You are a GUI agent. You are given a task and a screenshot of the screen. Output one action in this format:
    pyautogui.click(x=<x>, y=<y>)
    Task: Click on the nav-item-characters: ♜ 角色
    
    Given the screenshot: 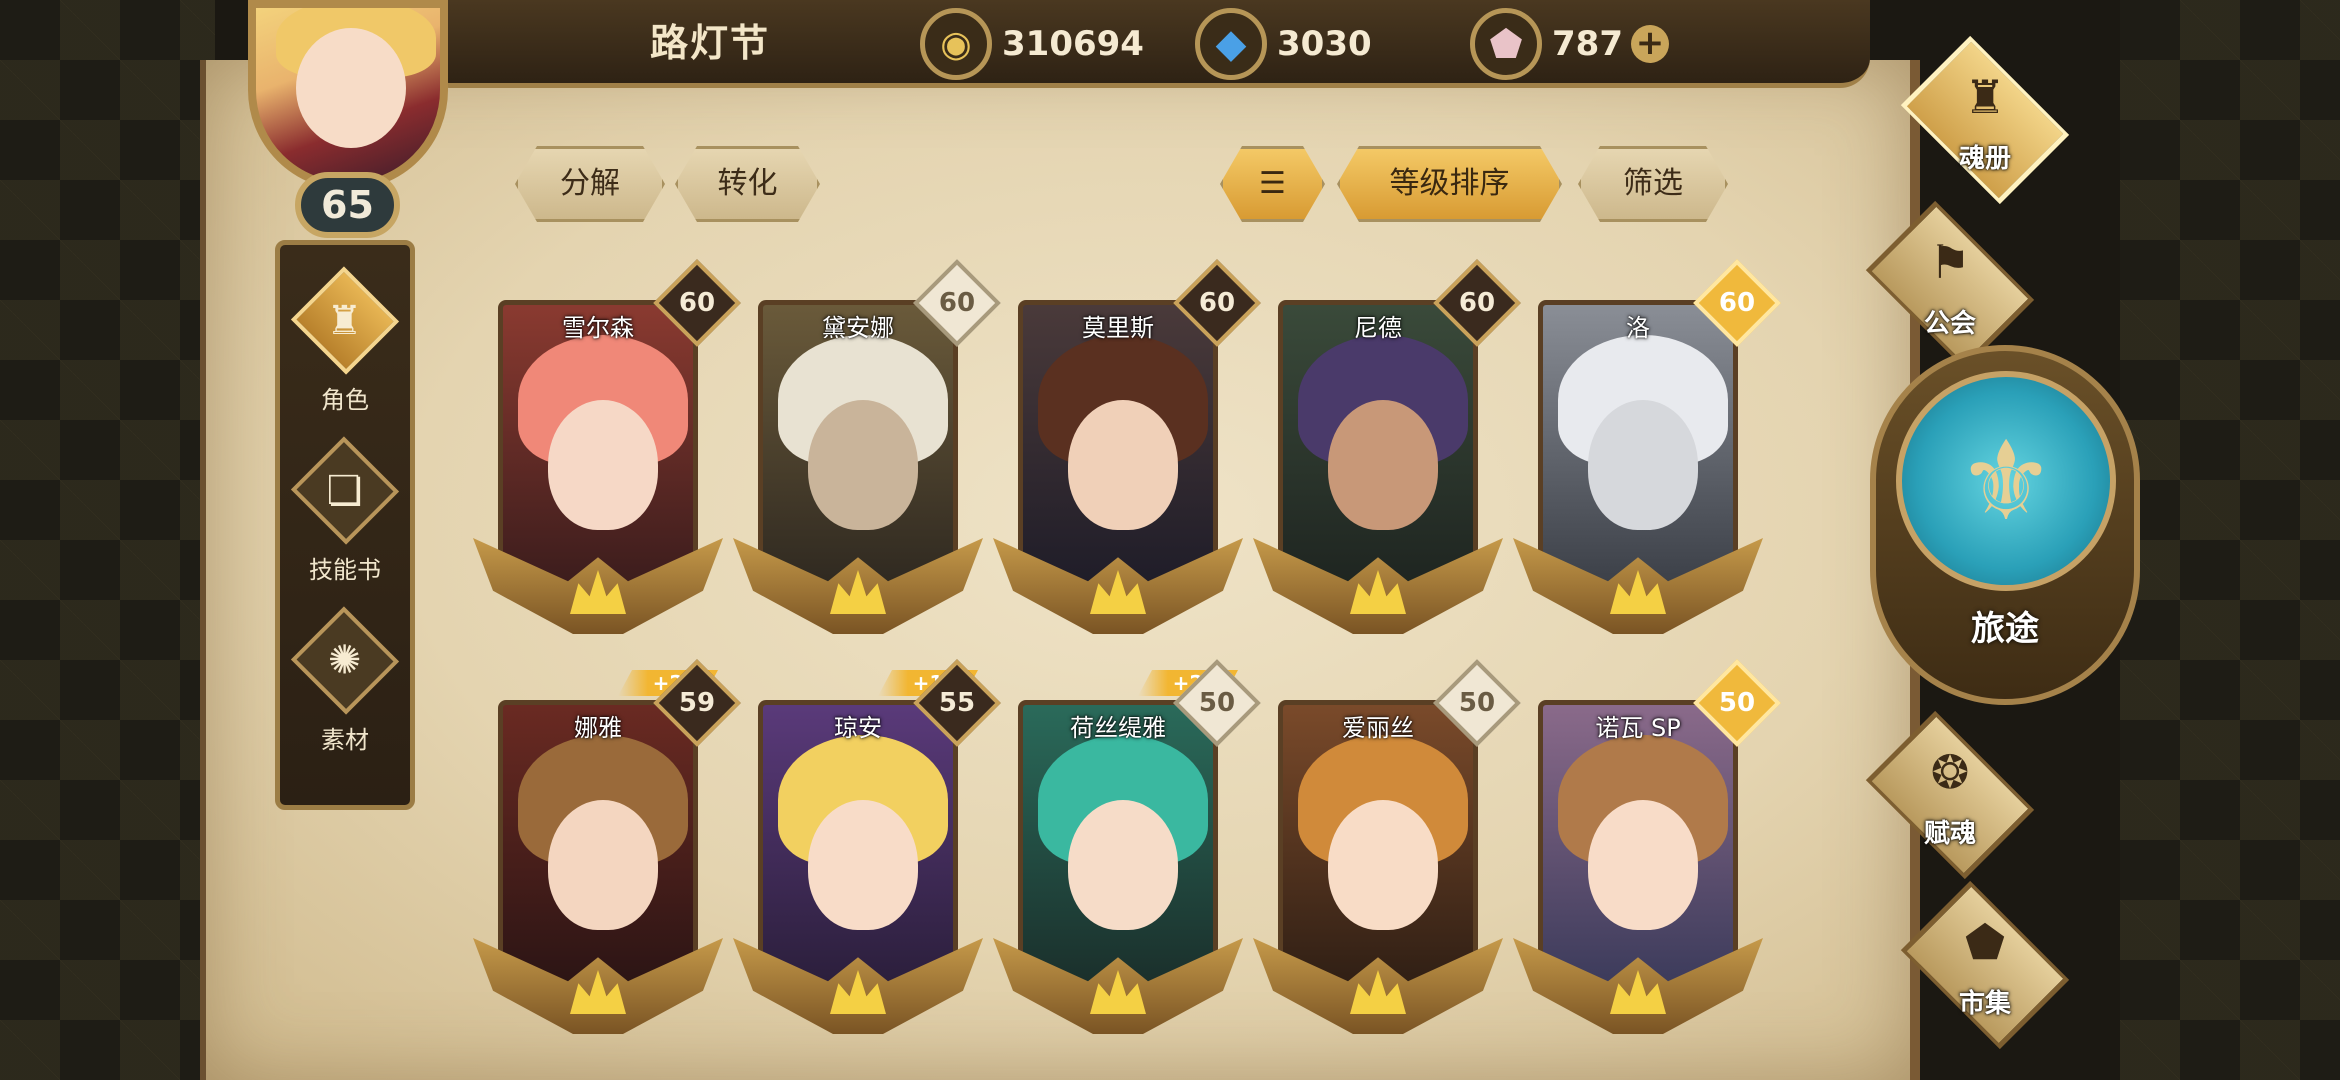 What is the action you would take?
    pyautogui.click(x=345, y=340)
    